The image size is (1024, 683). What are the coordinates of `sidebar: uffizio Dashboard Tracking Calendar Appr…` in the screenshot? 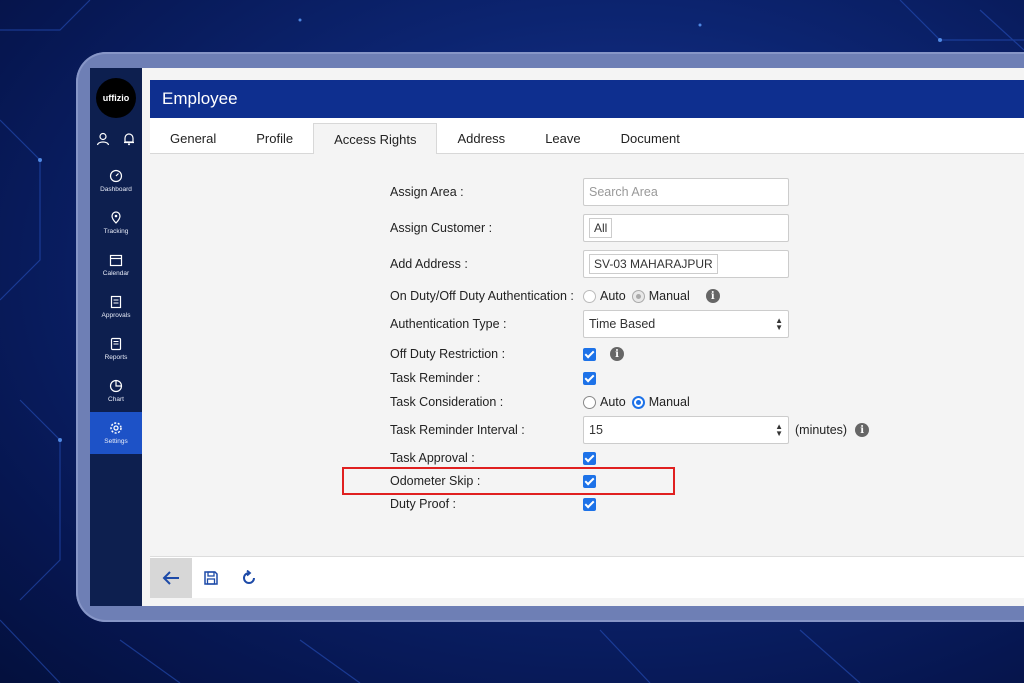 It's located at (116, 337).